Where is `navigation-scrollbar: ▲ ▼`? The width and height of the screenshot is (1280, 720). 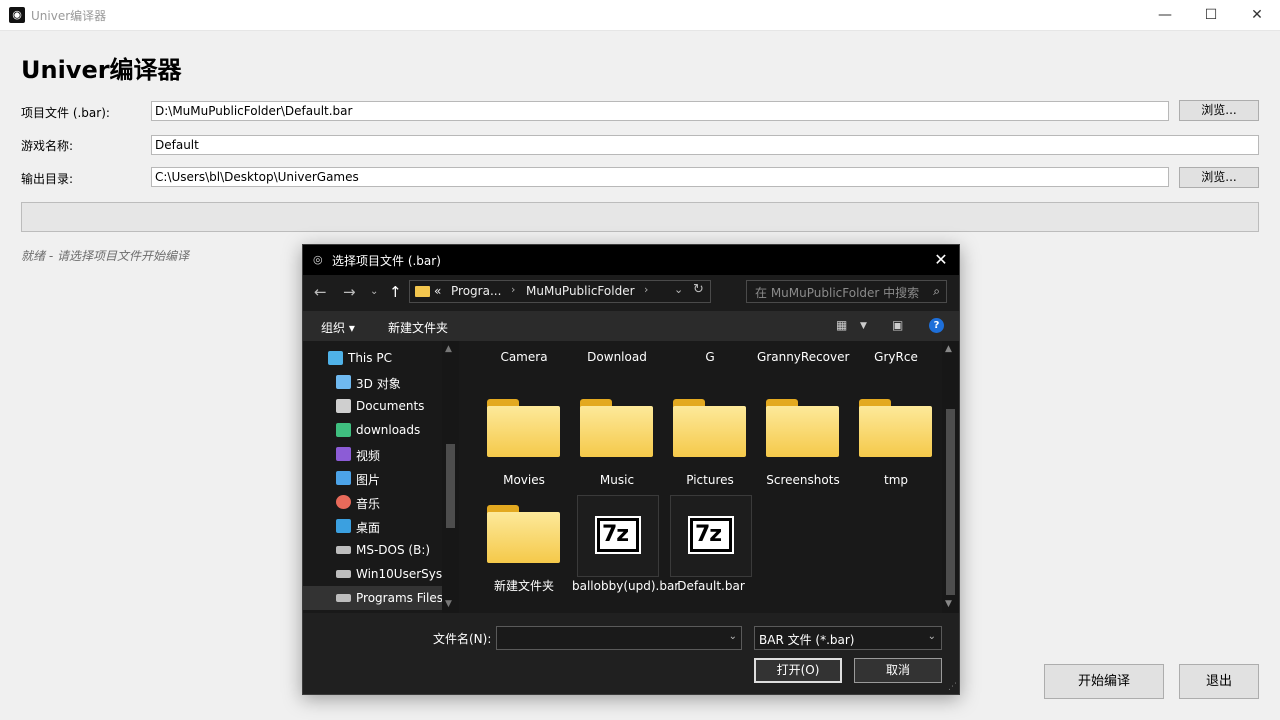 navigation-scrollbar: ▲ ▼ is located at coordinates (450, 477).